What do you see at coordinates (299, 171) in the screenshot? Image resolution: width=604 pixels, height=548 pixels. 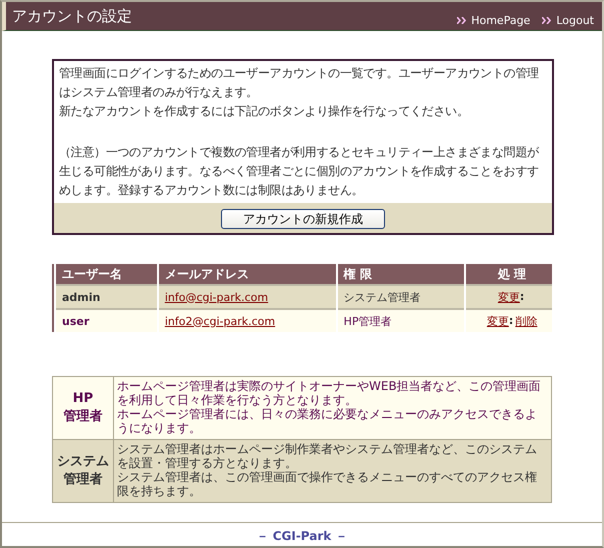 I see `intro-paragraph: （注意）一つのアカウントで複数の管理者が利用するとセキュリティー上さまざまな問題が生じる可能性があります。なるべく管理者ごとに個別のアカウントを作成することをおすすめします。登録するアカウント数には制限はありません。` at bounding box center [299, 171].